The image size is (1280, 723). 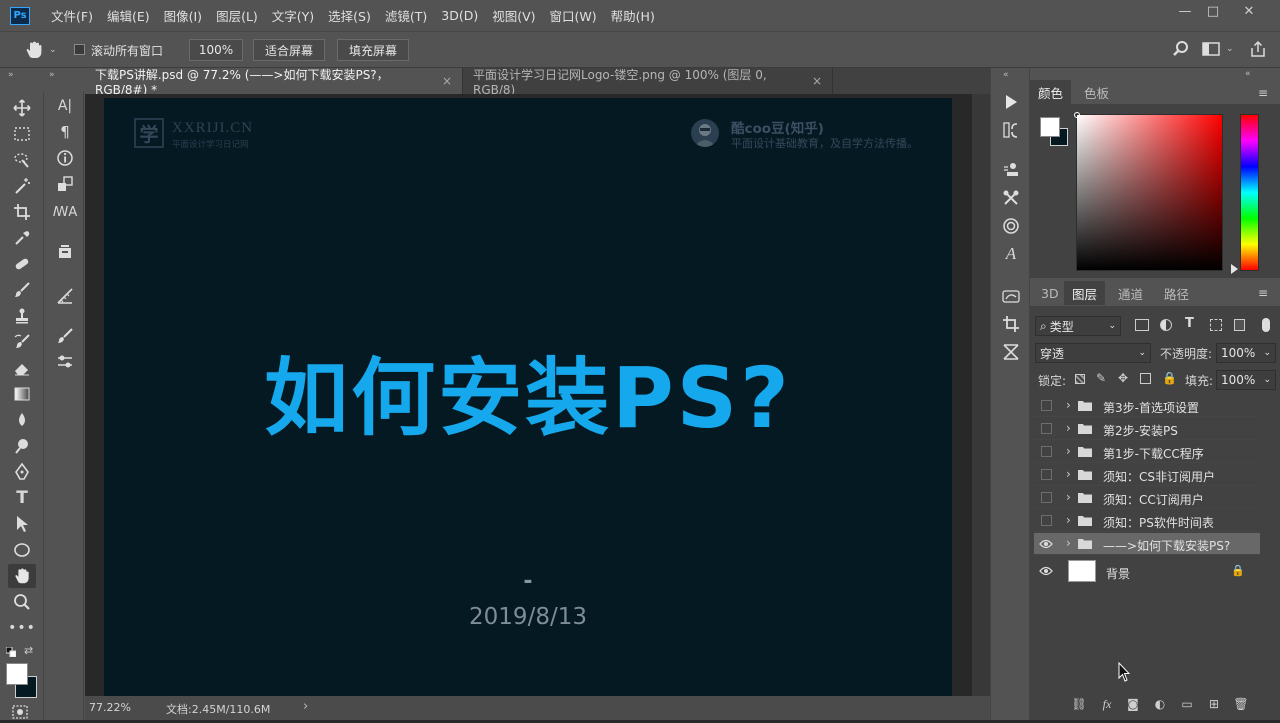 I want to click on layer-row: › ——>如何下载安装PS?, so click(x=1147, y=544).